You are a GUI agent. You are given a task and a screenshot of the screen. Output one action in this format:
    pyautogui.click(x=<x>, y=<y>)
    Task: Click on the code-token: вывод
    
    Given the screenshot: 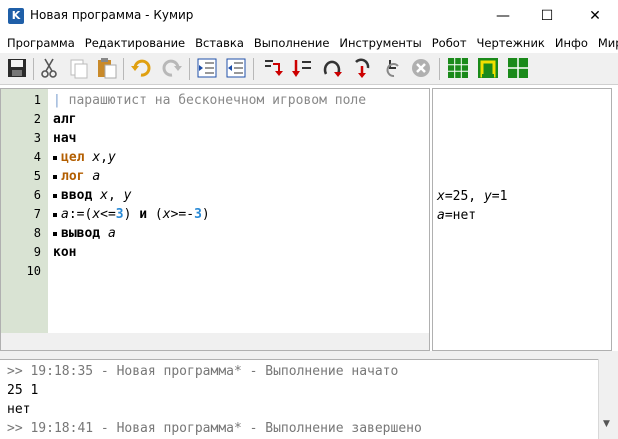 What is the action you would take?
    pyautogui.click(x=81, y=233)
    